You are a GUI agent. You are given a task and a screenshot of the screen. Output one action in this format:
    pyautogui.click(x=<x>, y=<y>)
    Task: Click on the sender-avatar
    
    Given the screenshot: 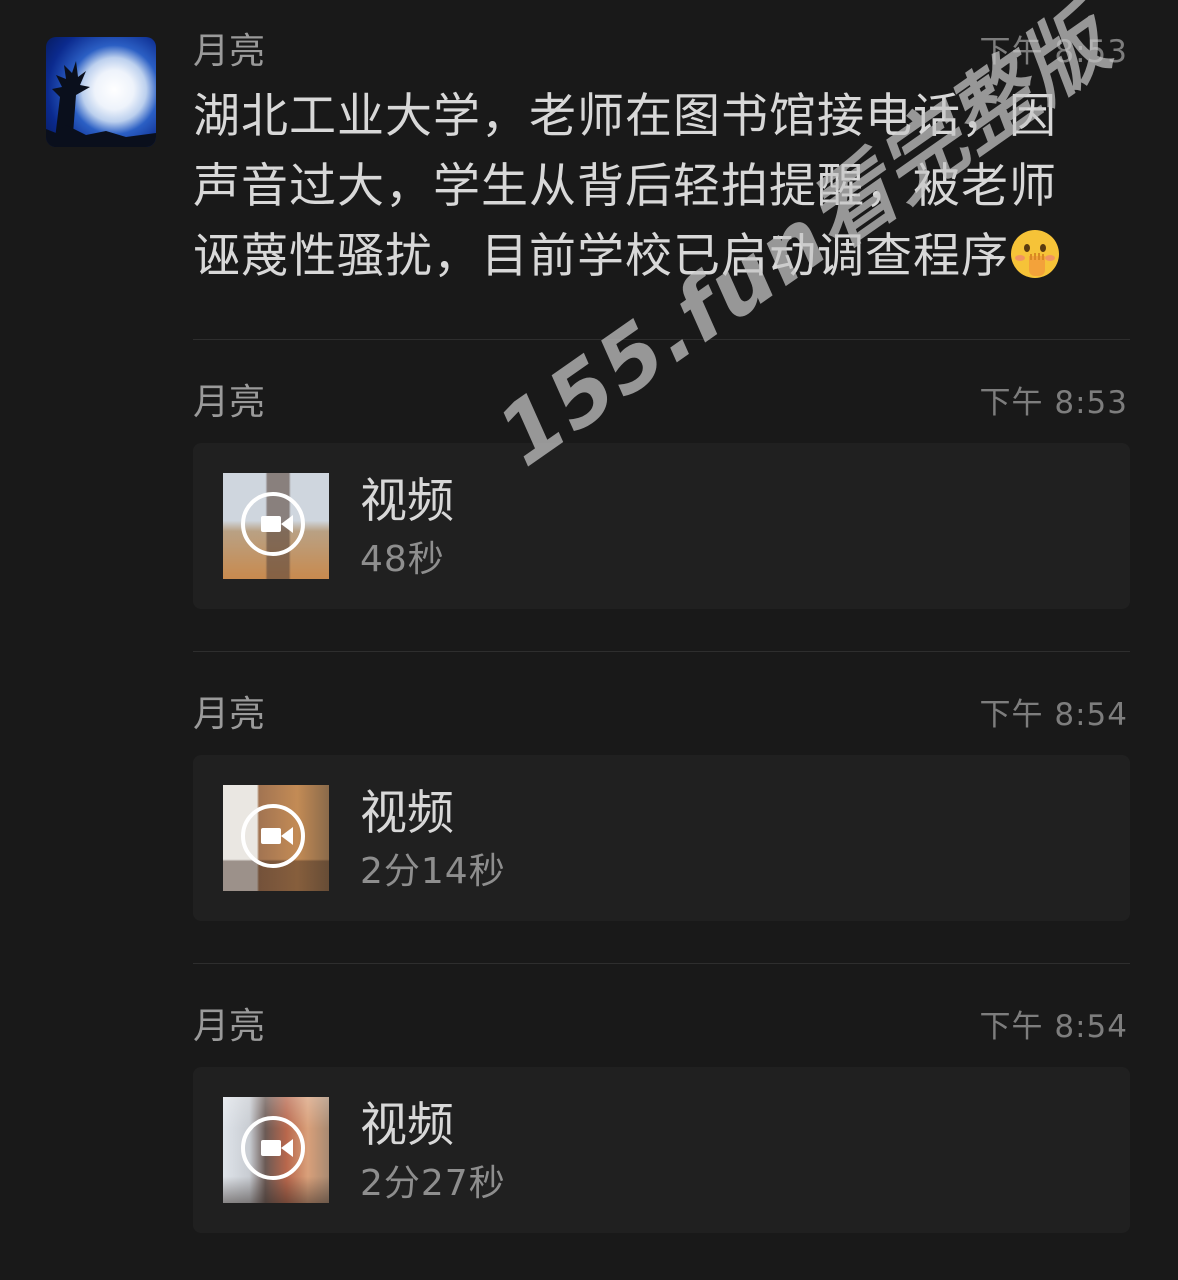 What is the action you would take?
    pyautogui.click(x=101, y=92)
    